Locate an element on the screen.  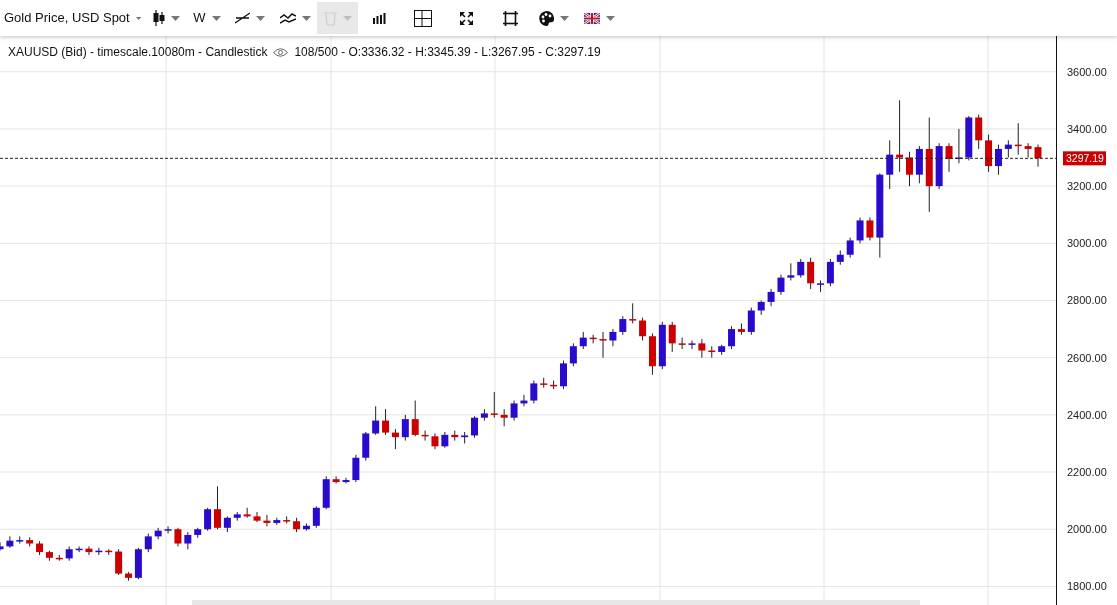
indicator-icon is located at coordinates (287, 18).